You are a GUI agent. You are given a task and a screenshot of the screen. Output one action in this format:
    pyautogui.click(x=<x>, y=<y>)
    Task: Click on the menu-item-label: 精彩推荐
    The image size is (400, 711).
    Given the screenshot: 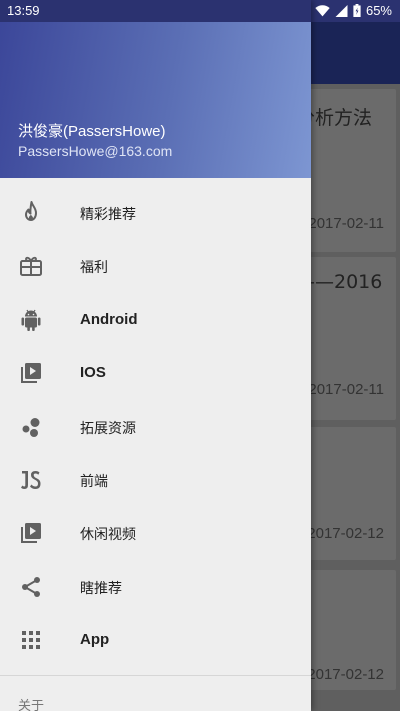 What is the action you would take?
    pyautogui.click(x=108, y=215)
    